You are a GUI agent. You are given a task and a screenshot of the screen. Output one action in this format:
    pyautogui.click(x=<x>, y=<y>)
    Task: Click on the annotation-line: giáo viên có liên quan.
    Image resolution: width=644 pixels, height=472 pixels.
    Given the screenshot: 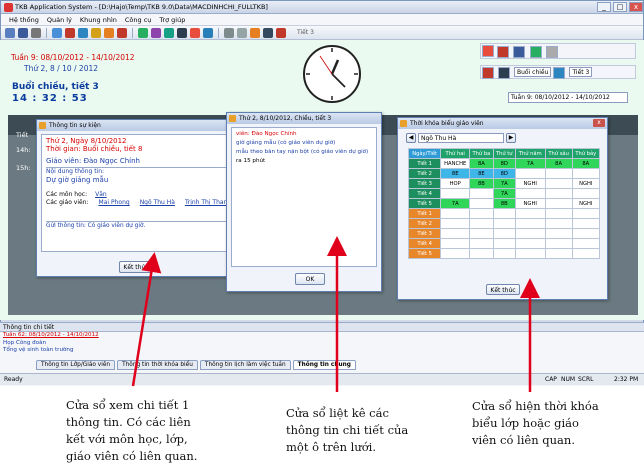 What is the action you would take?
    pyautogui.click(x=132, y=456)
    